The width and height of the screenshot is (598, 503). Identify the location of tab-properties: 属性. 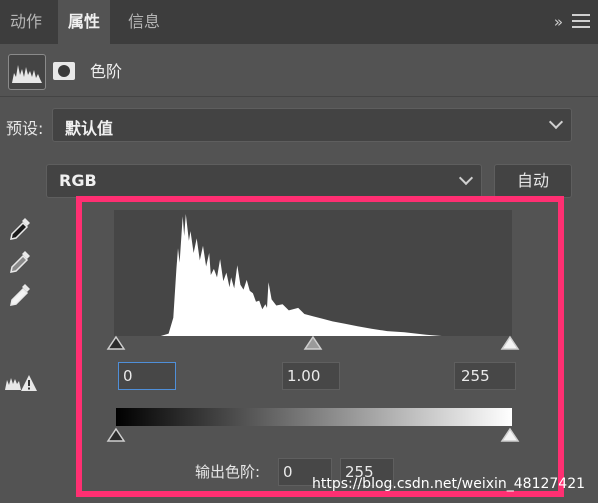
(84, 22).